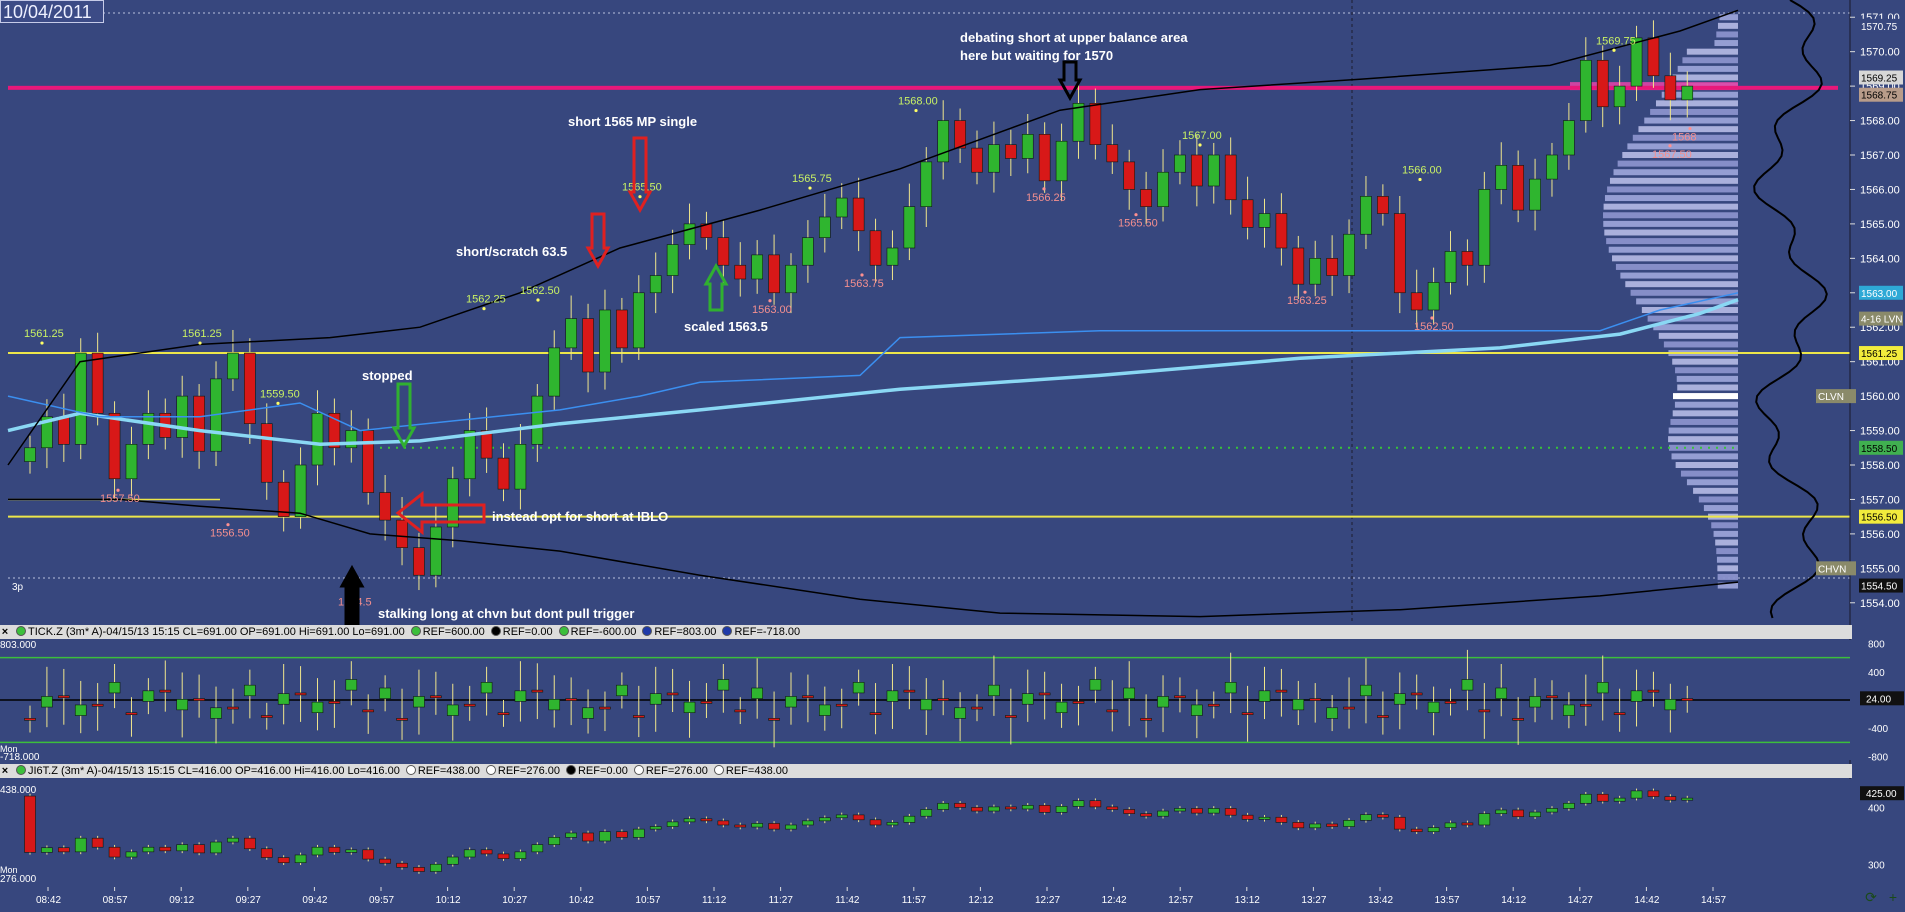  What do you see at coordinates (1713, 900) in the screenshot?
I see `time-axis-label: 14:57` at bounding box center [1713, 900].